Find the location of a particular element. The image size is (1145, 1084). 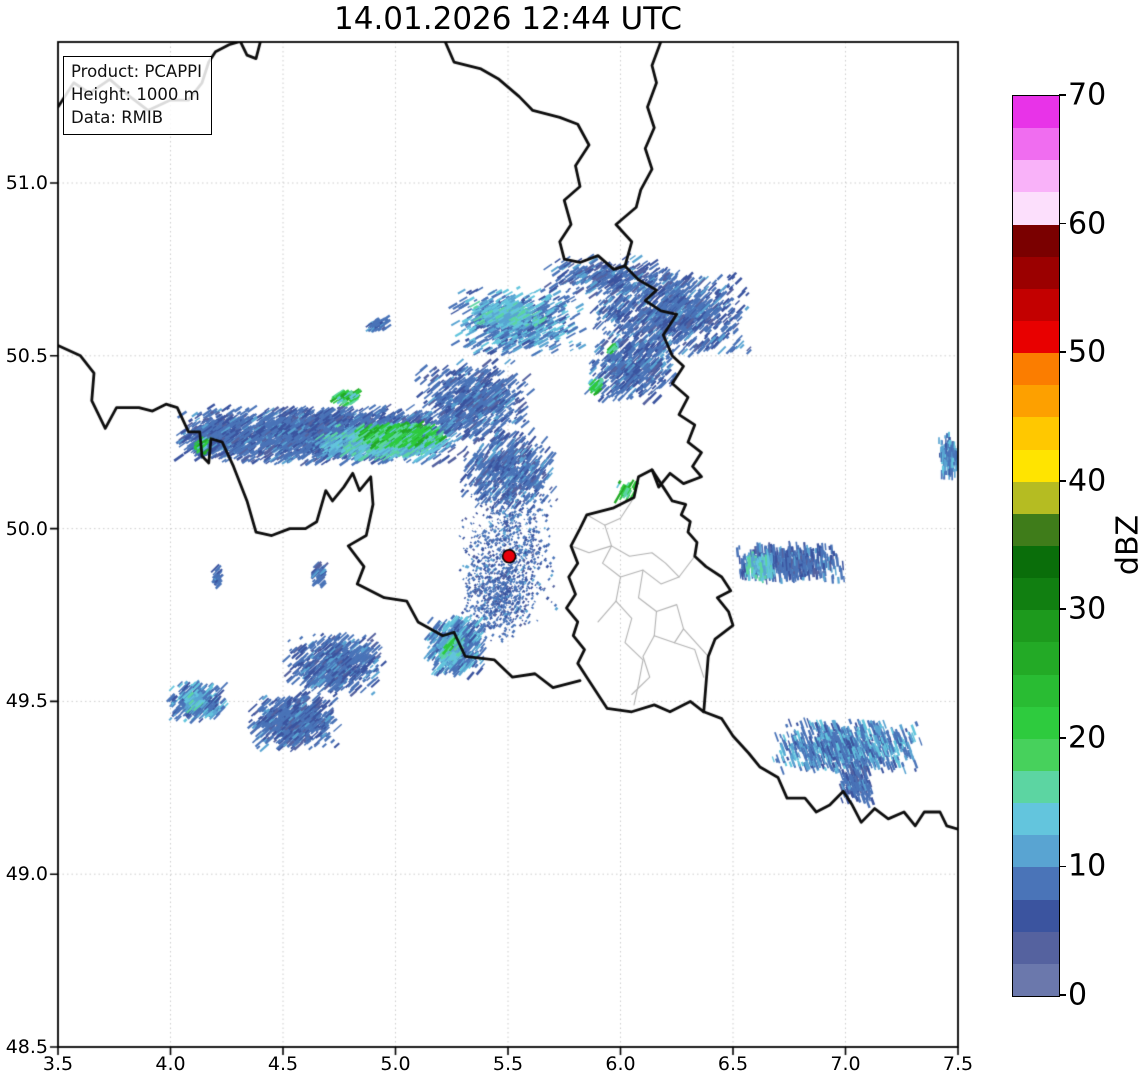

colorbar-tick-label: 30 is located at coordinates (1087, 609).